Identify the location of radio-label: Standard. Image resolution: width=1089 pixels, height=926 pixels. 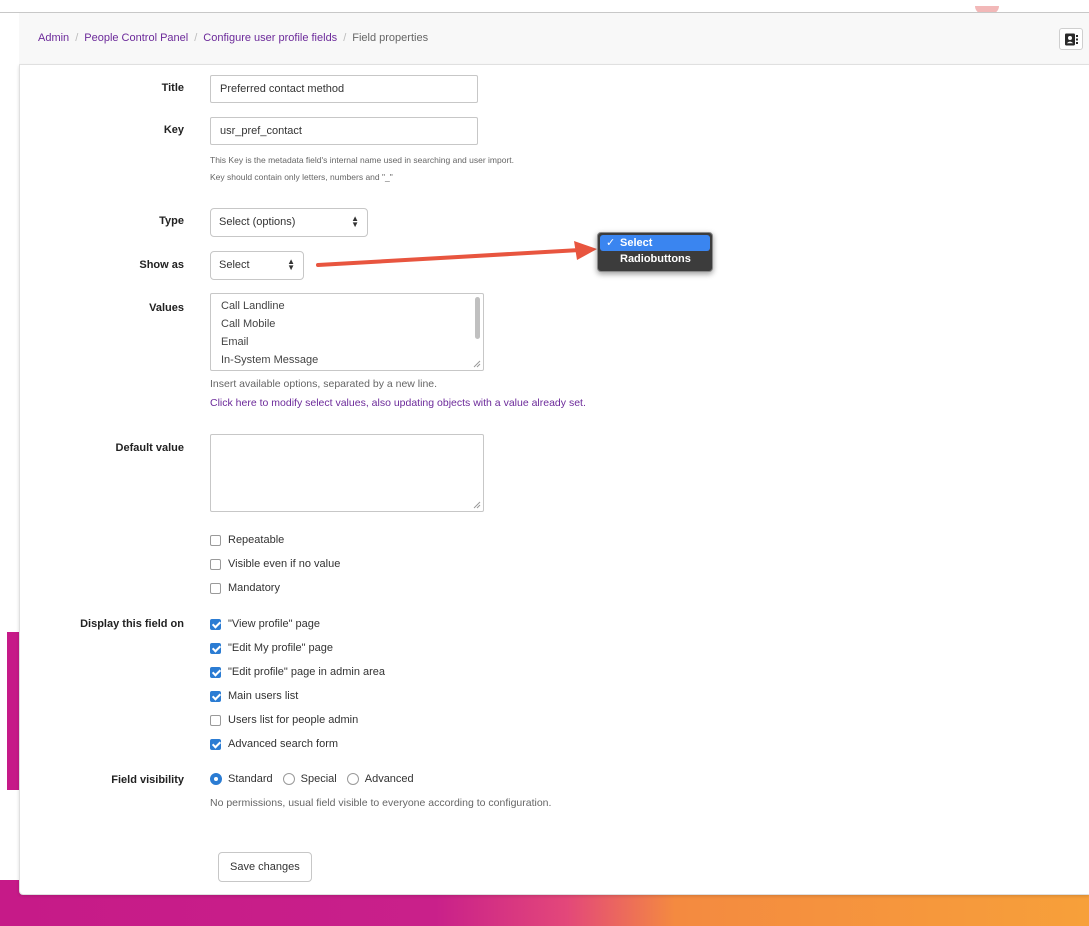
(250, 779).